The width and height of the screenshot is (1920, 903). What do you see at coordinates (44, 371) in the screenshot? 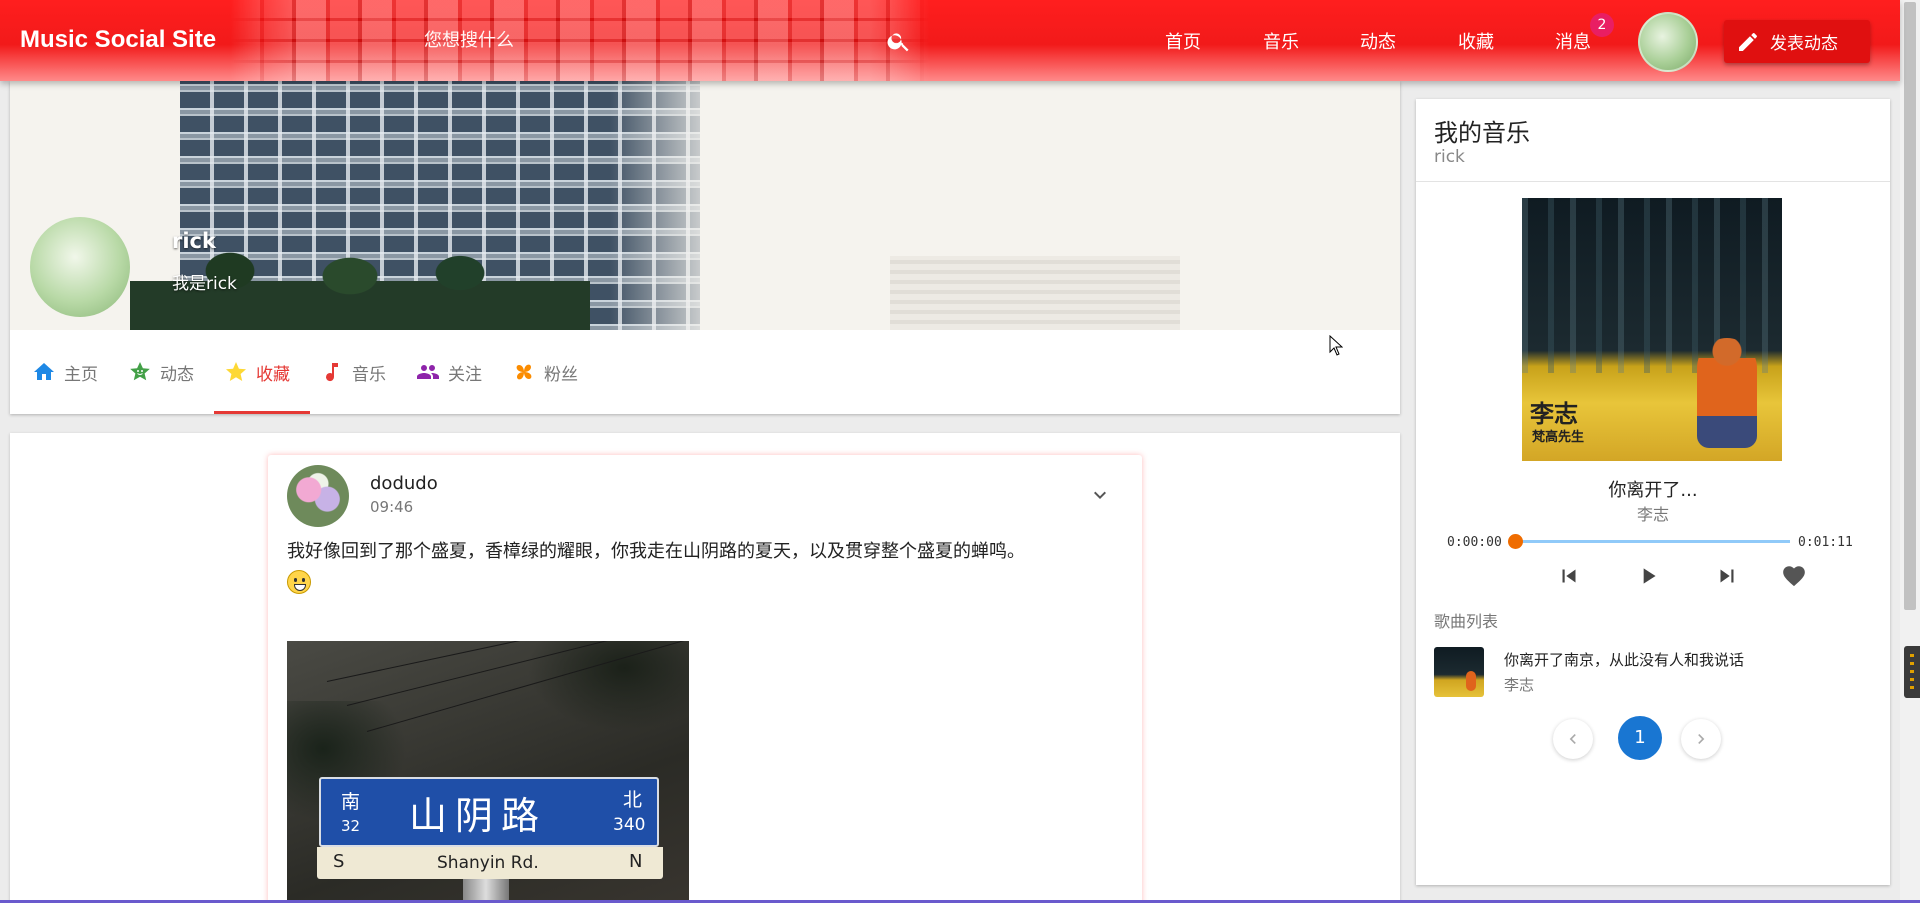
I see `home-icon` at bounding box center [44, 371].